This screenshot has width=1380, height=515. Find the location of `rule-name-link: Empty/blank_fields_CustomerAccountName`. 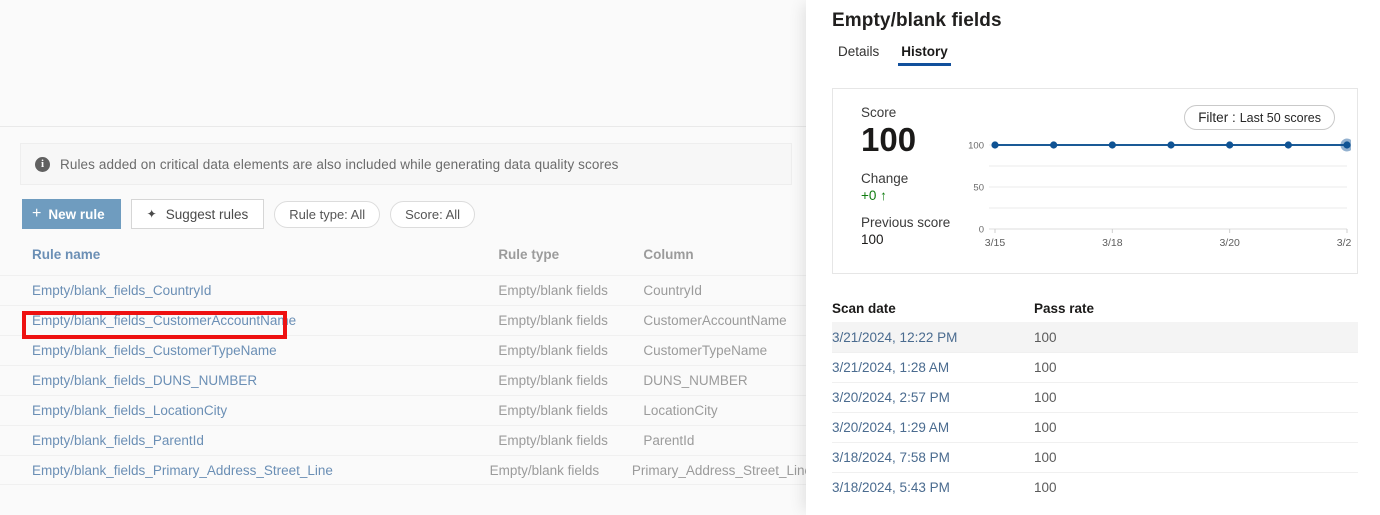

rule-name-link: Empty/blank_fields_CustomerAccountName is located at coordinates (265, 320).